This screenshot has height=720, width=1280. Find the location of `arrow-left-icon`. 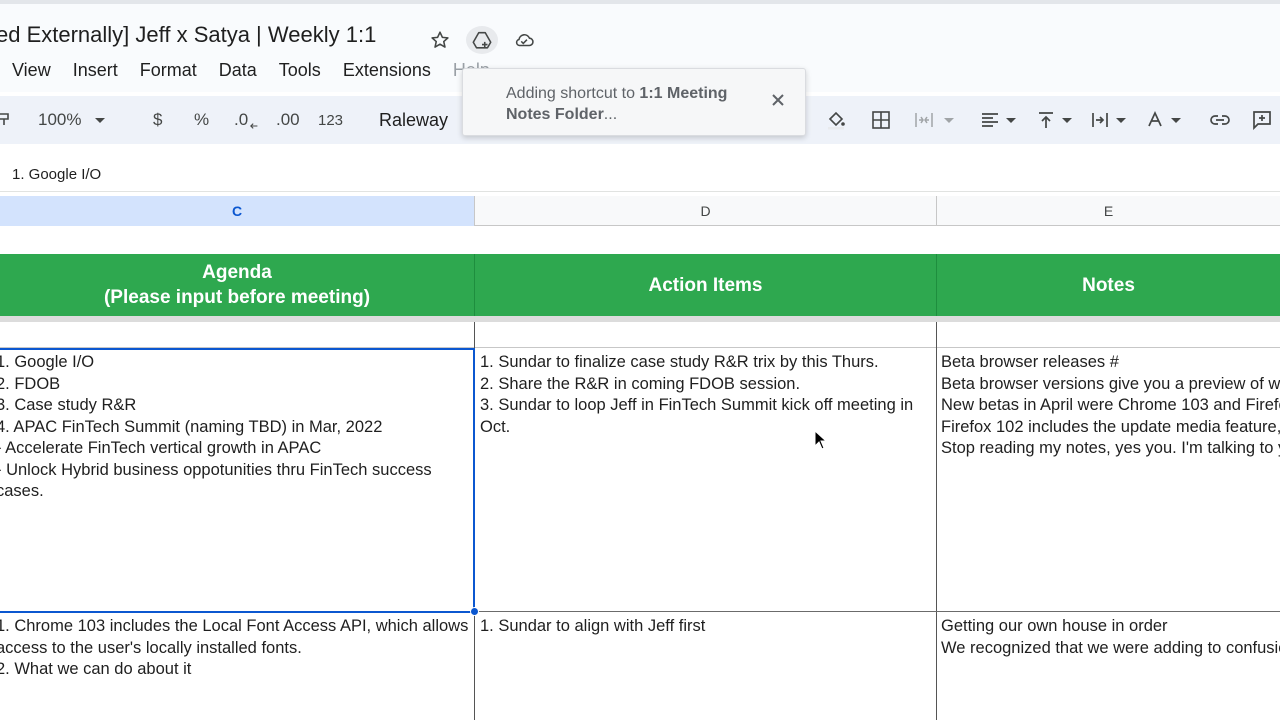

arrow-left-icon is located at coordinates (254, 126).